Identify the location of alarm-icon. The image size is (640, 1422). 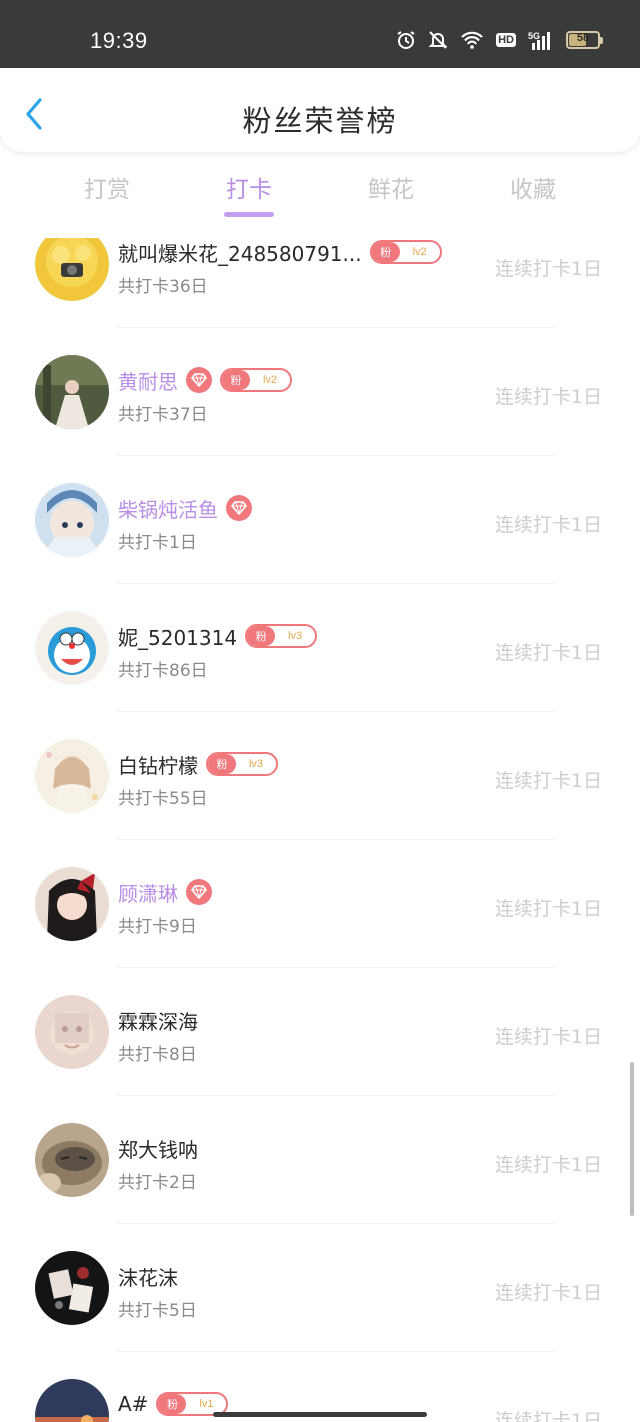
(406, 40).